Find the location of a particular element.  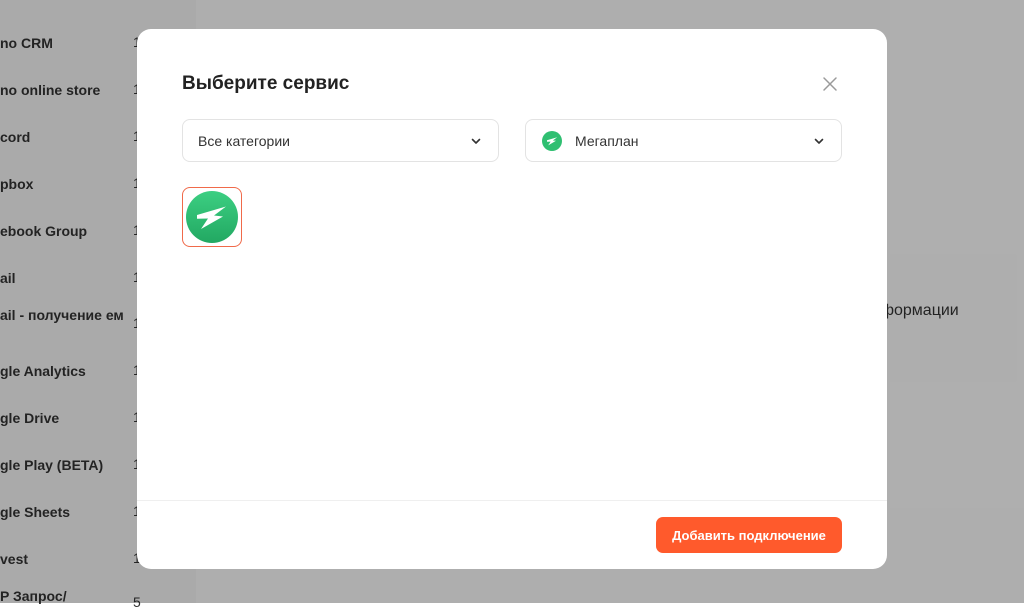

footer-divider is located at coordinates (512, 500).